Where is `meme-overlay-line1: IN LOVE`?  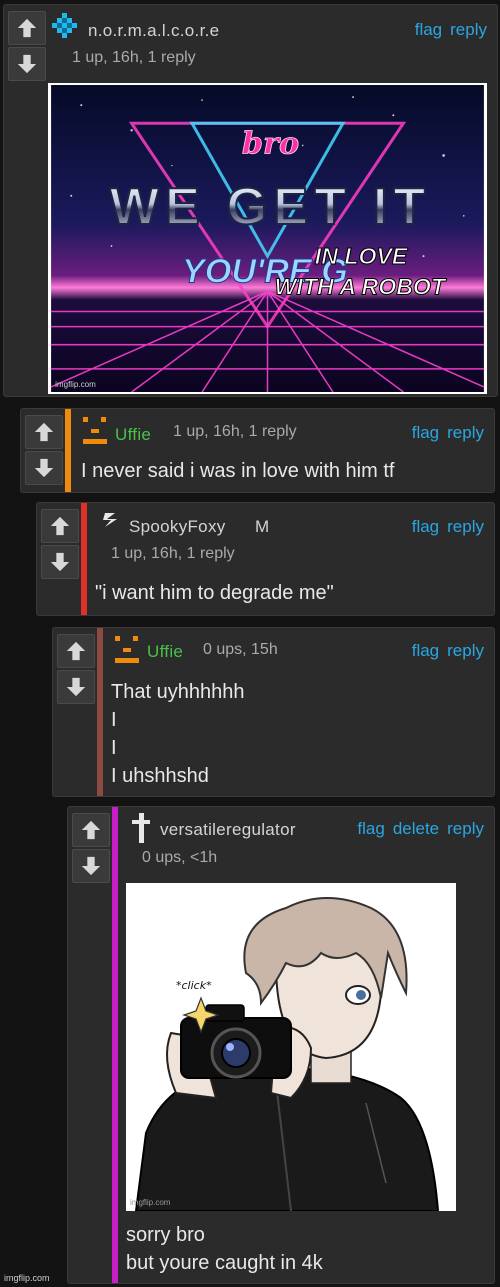
meme-overlay-line1: IN LOVE is located at coordinates (362, 256).